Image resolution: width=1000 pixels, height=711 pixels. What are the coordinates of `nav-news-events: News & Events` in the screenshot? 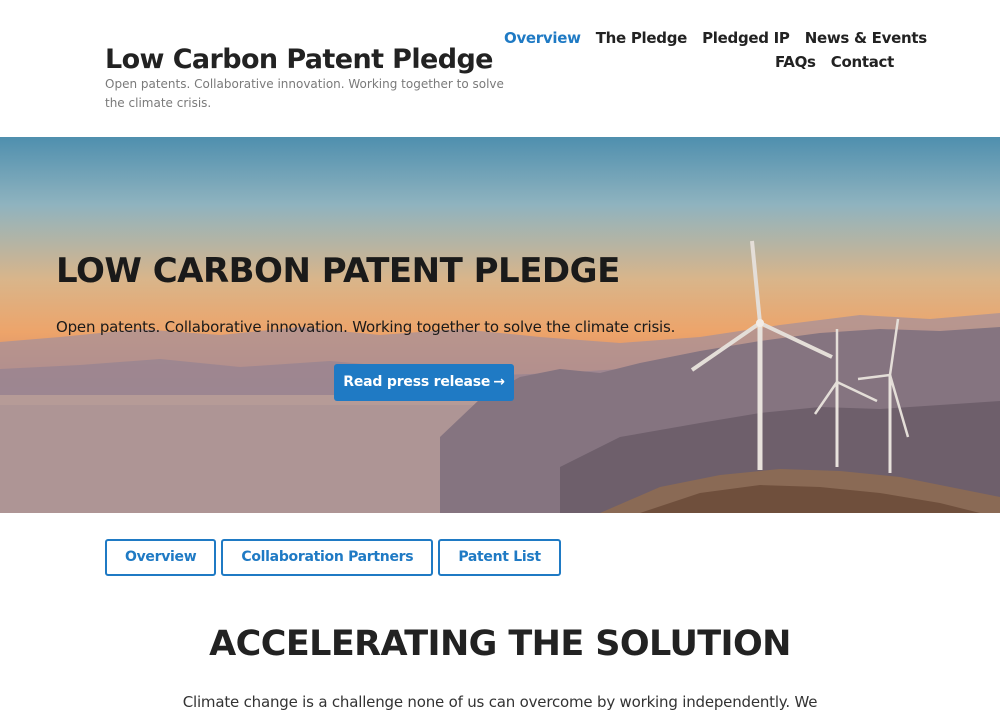 It's located at (866, 38).